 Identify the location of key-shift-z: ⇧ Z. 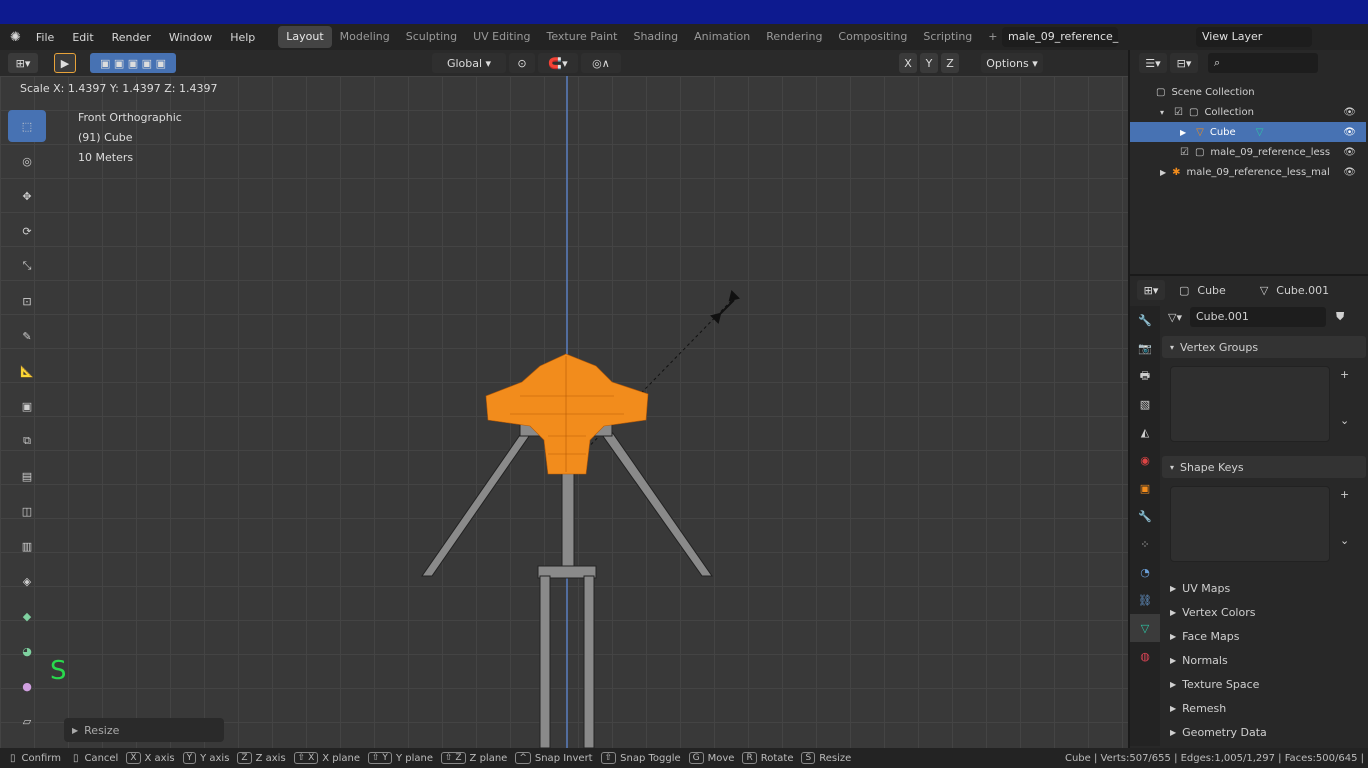
(453, 758).